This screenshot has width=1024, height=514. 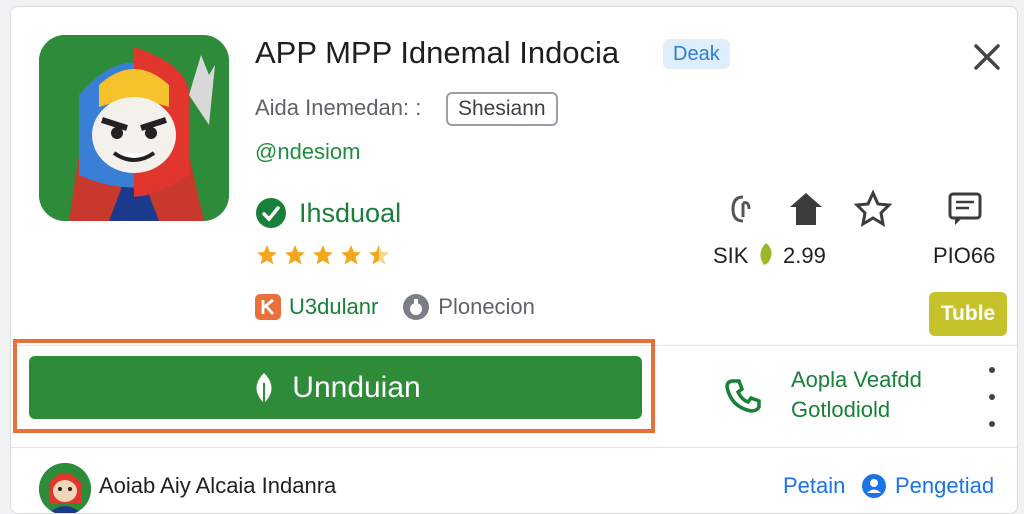 What do you see at coordinates (731, 255) in the screenshot?
I see `stat1-text: SIK` at bounding box center [731, 255].